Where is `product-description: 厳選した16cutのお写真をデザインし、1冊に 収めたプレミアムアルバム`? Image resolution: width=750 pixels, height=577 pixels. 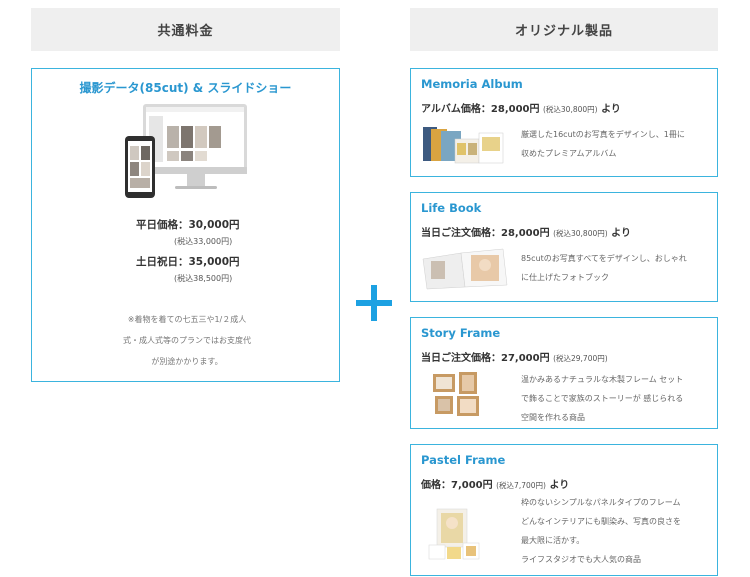 product-description: 厳選した16cutのお写真をデザインし、1冊に 収めたプレミアムアルバム is located at coordinates (603, 144).